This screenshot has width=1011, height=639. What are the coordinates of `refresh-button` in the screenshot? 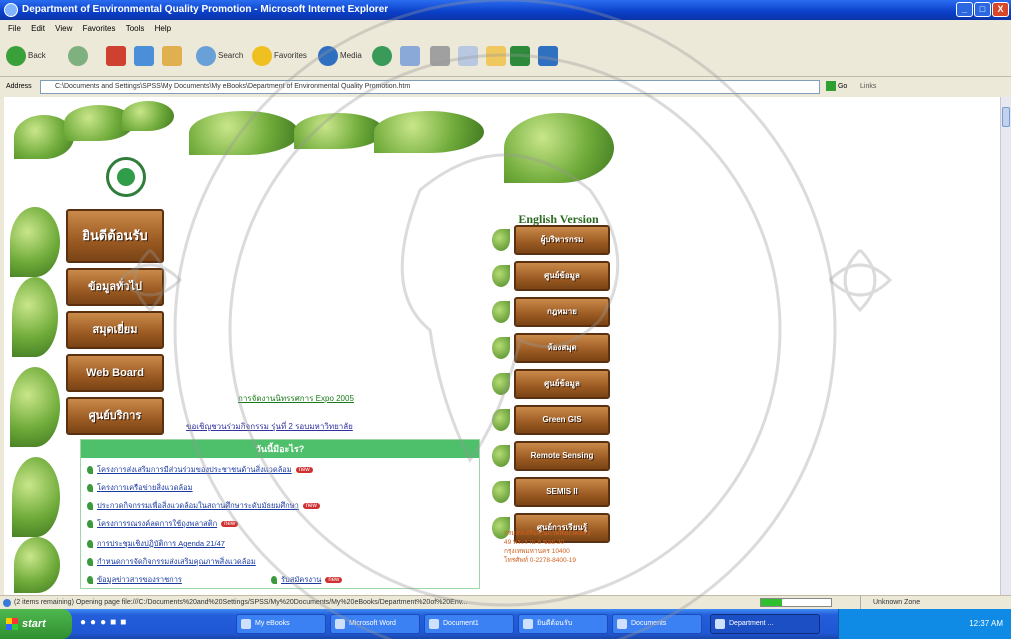 It's located at (145, 56).